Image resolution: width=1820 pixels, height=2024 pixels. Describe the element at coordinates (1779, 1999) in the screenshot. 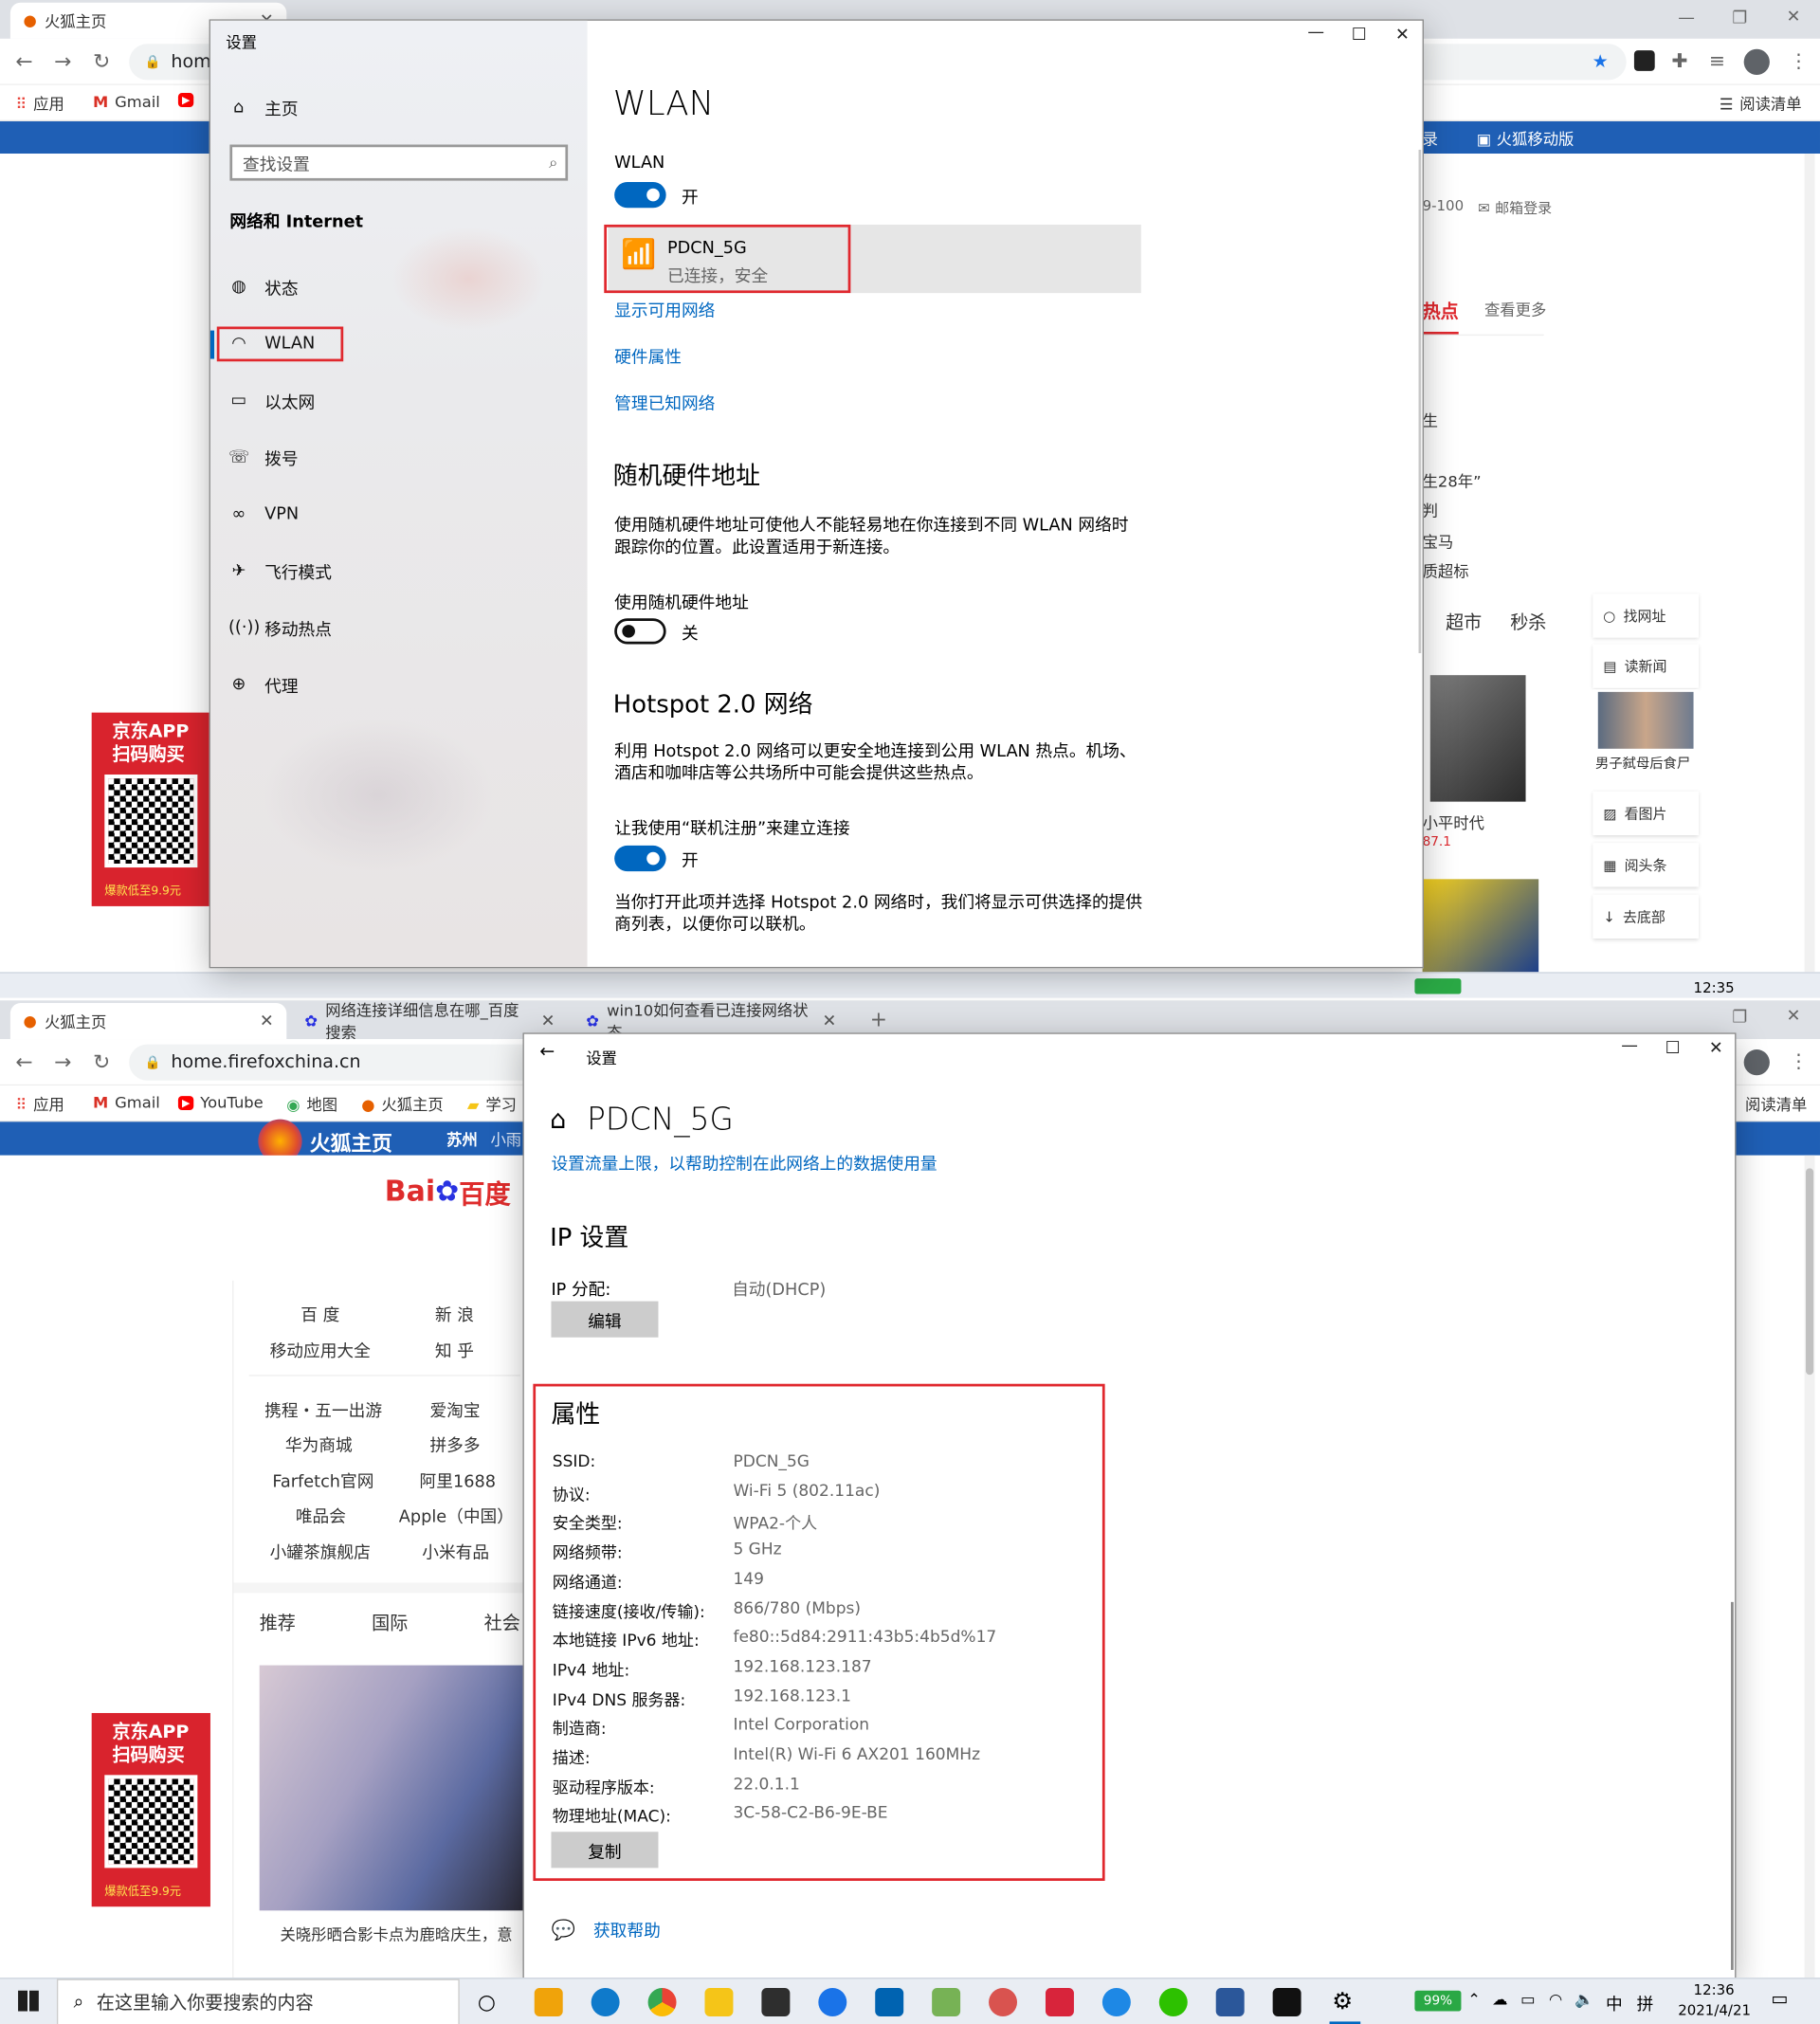

I see `notification-icon: ▭` at that location.